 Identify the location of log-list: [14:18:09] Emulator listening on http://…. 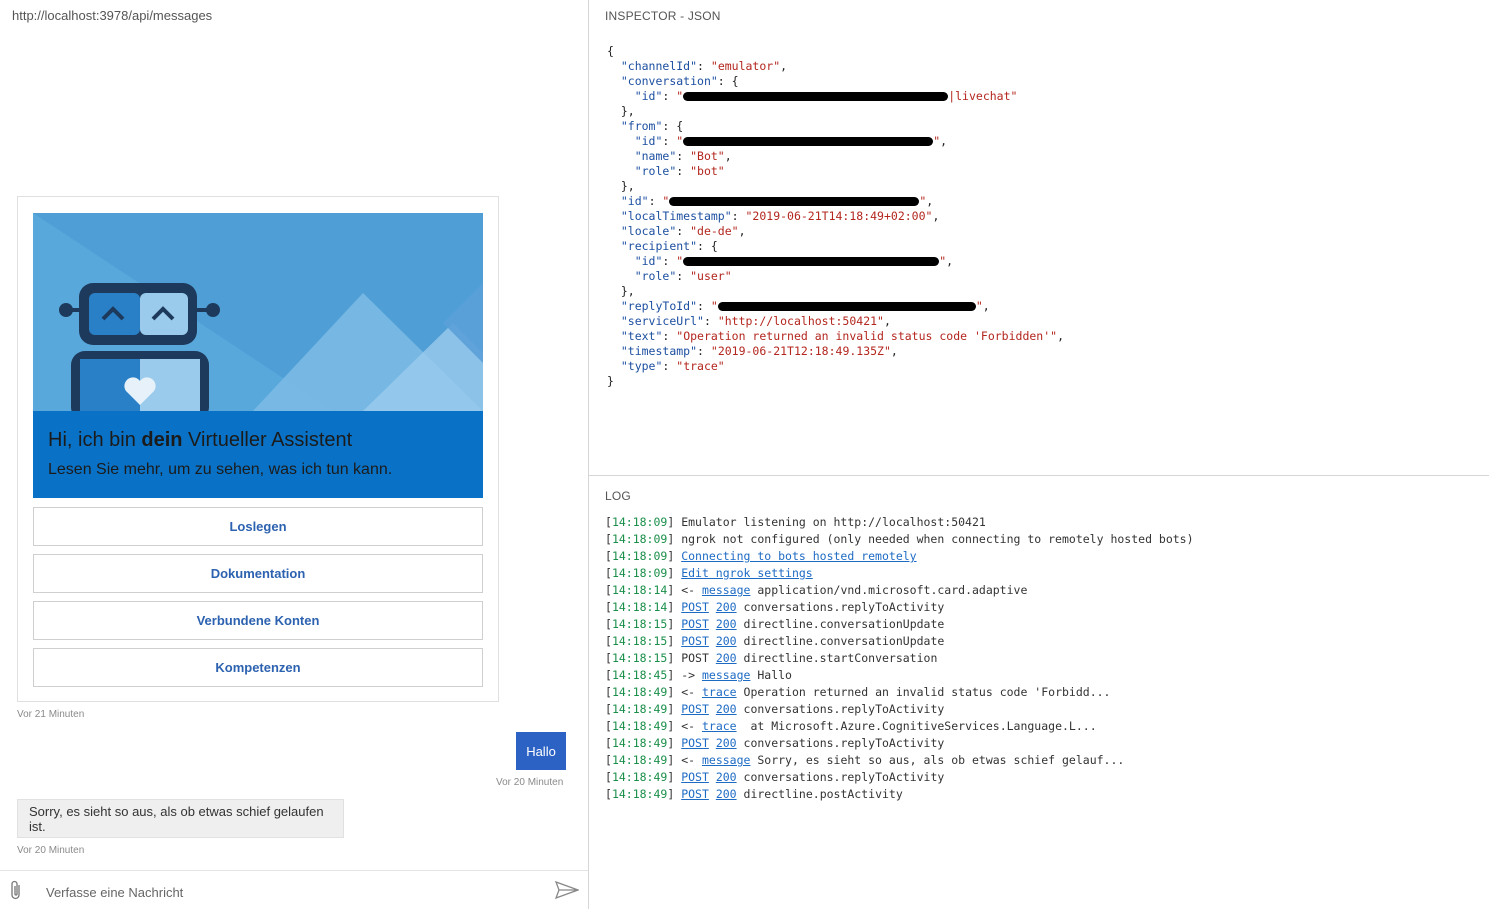
(899, 658).